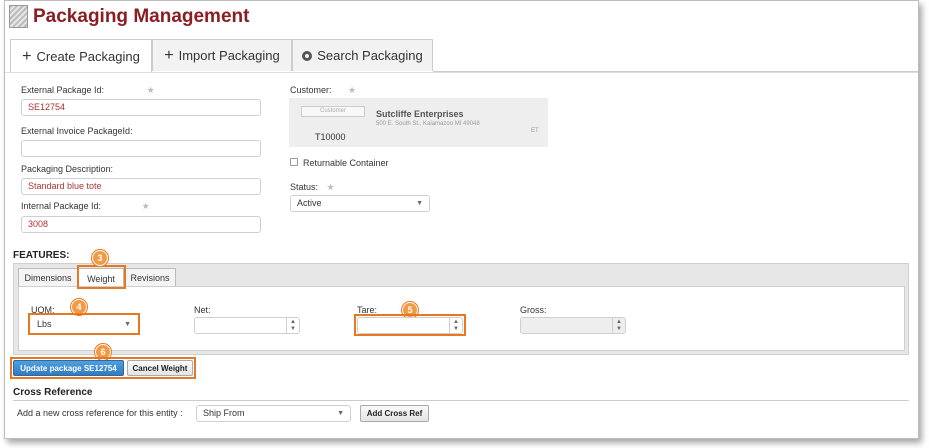  I want to click on returnable-container-checkbox, so click(294, 162).